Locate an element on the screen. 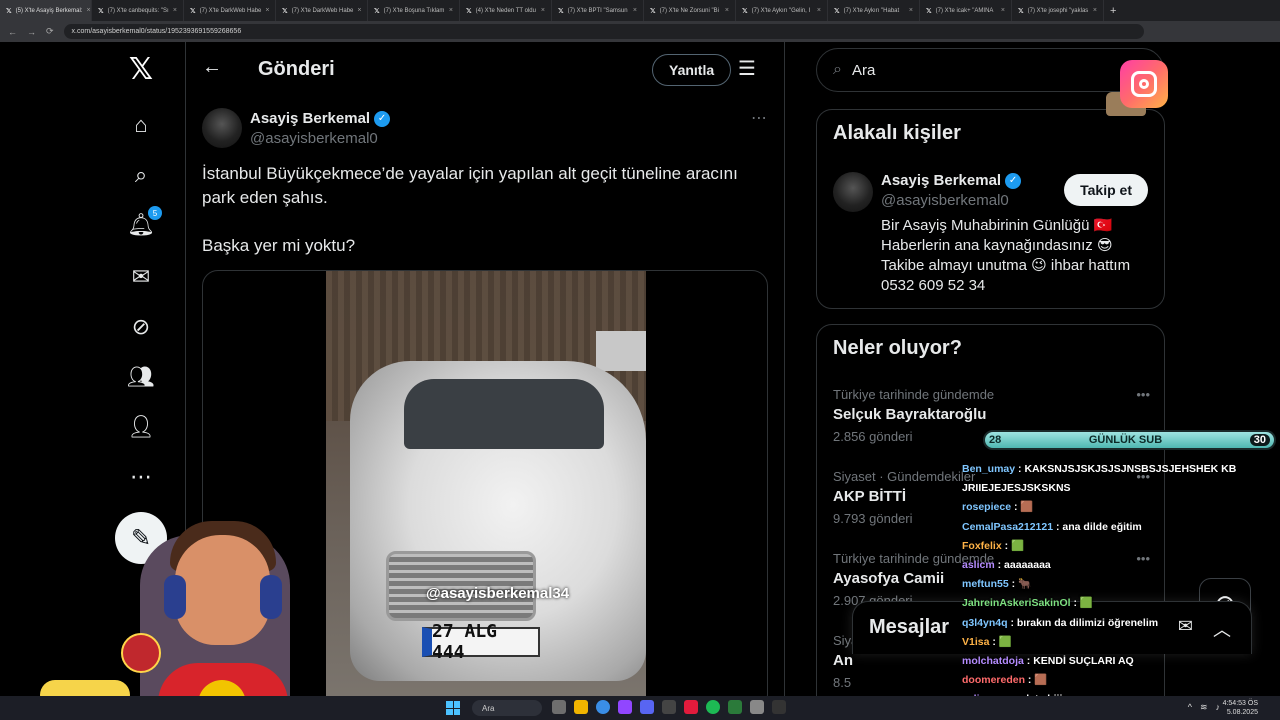 The width and height of the screenshot is (1280, 720). mail-icon: ✉ is located at coordinates (141, 277).